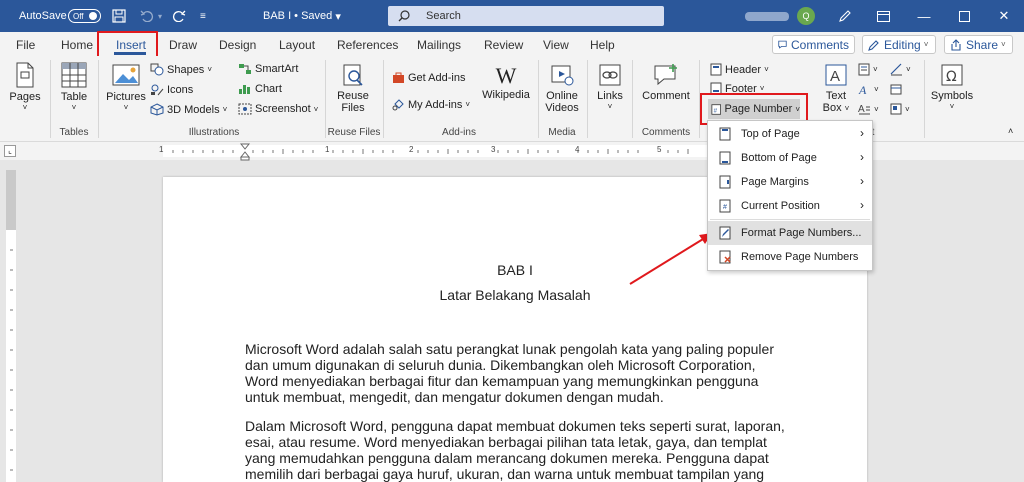  Describe the element at coordinates (725, 158) in the screenshot. I see `bottom-of-page-icon` at that location.